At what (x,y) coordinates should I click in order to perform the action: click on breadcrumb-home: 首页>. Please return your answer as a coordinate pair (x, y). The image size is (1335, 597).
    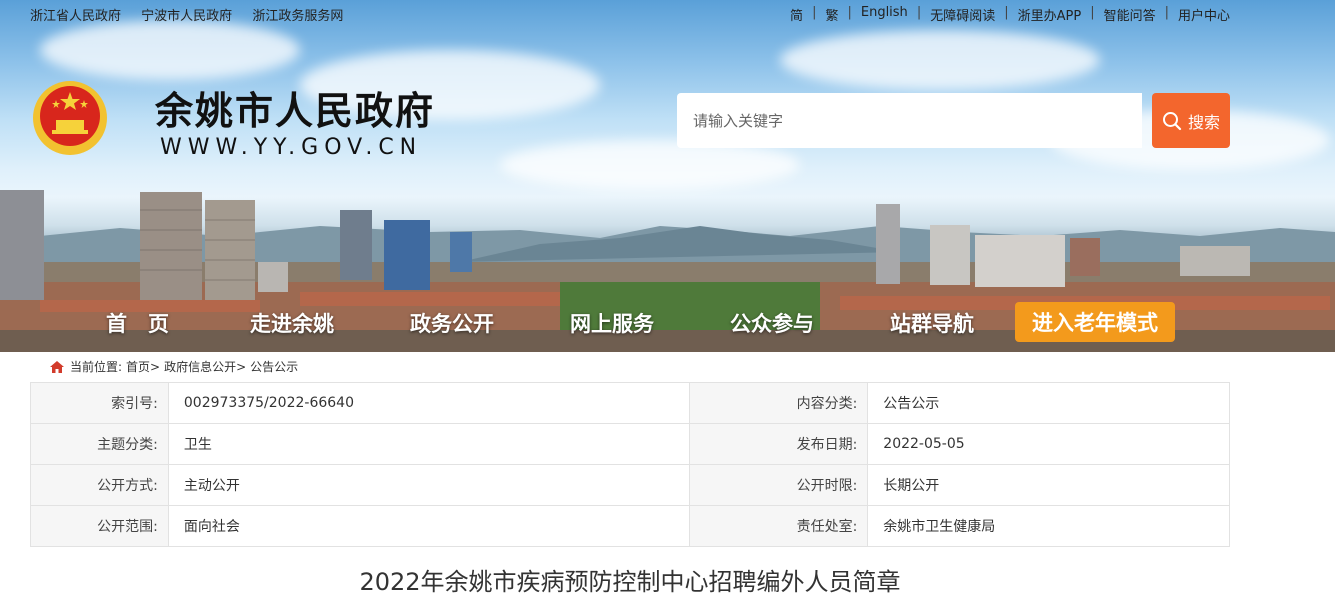
    Looking at the image, I should click on (143, 366).